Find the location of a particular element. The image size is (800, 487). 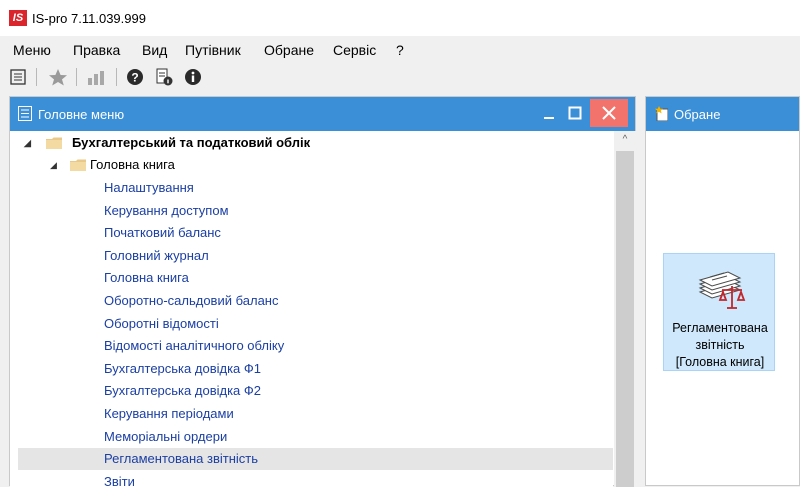

favorite-label: Регламентована звітність [Головна книга] is located at coordinates (720, 345).